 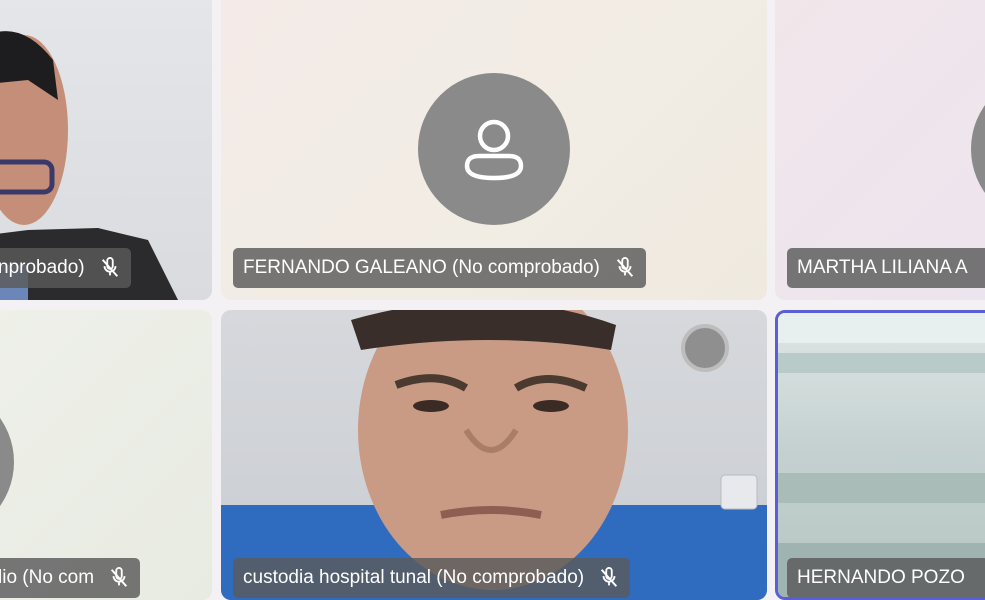 What do you see at coordinates (42, 267) in the screenshot?
I see `participant-name: nprobado)` at bounding box center [42, 267].